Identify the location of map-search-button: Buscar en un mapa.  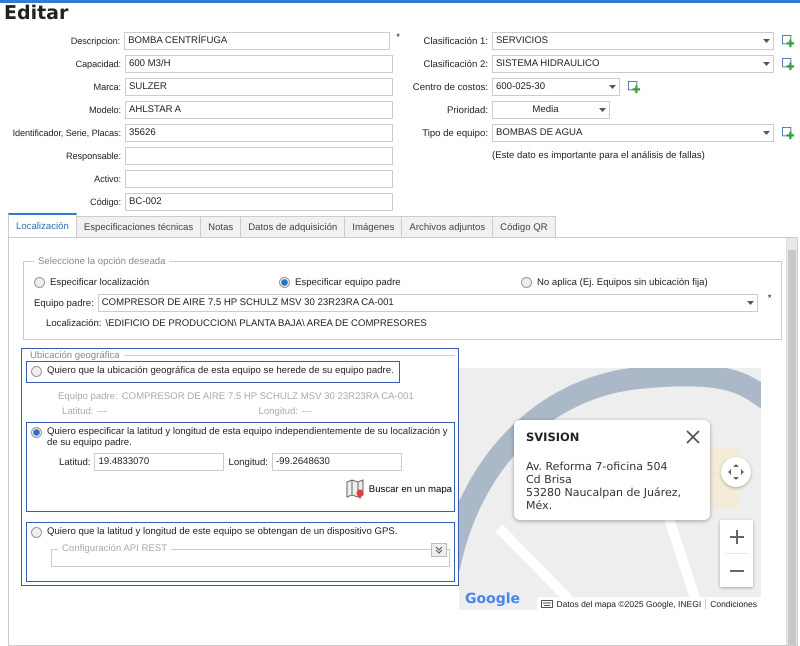
(399, 489).